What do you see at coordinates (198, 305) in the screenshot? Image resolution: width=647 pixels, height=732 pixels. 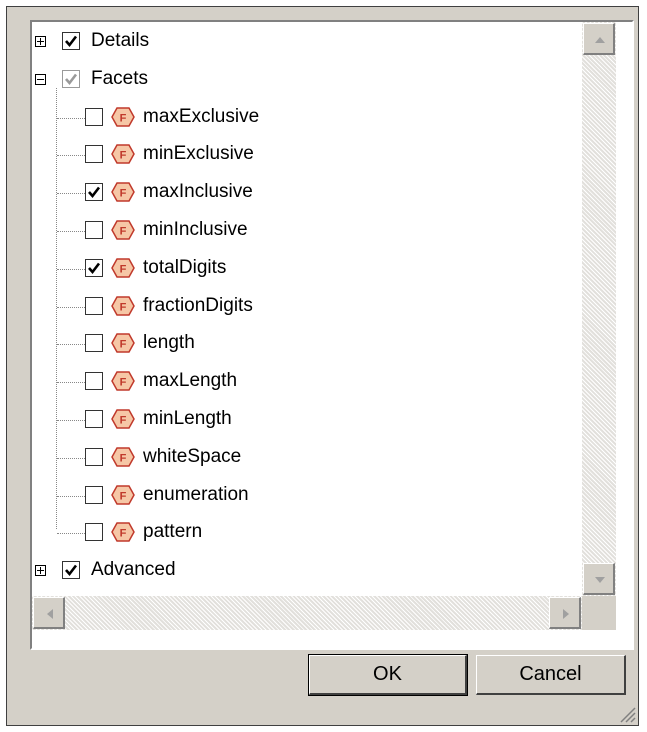 I see `facet-label: fractionDigits` at bounding box center [198, 305].